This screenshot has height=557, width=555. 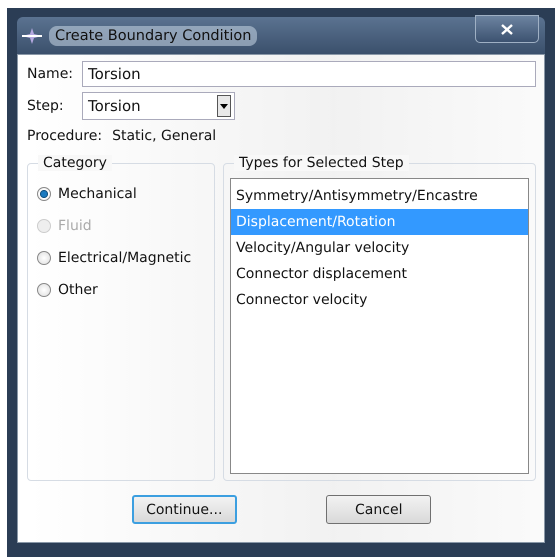 What do you see at coordinates (46, 106) in the screenshot?
I see `step-label: Step:` at bounding box center [46, 106].